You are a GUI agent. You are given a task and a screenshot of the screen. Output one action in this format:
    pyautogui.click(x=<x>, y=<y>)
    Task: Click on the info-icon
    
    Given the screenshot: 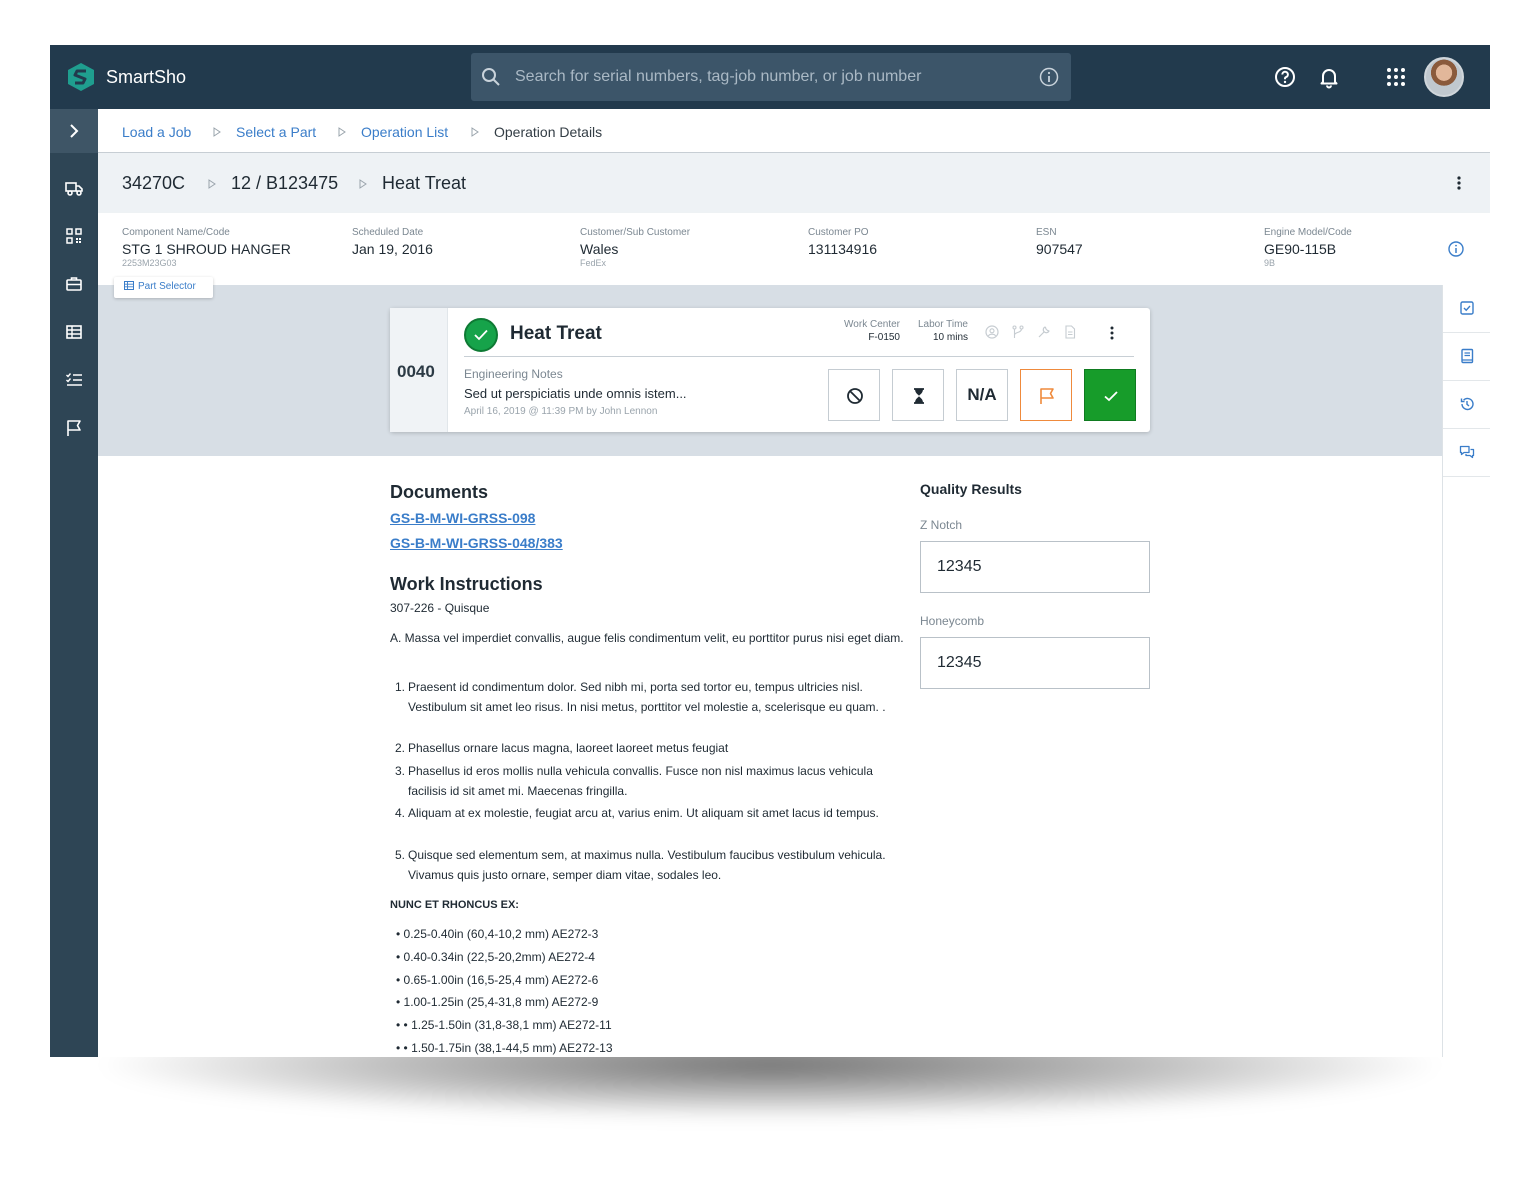 What is the action you would take?
    pyautogui.click(x=1456, y=249)
    